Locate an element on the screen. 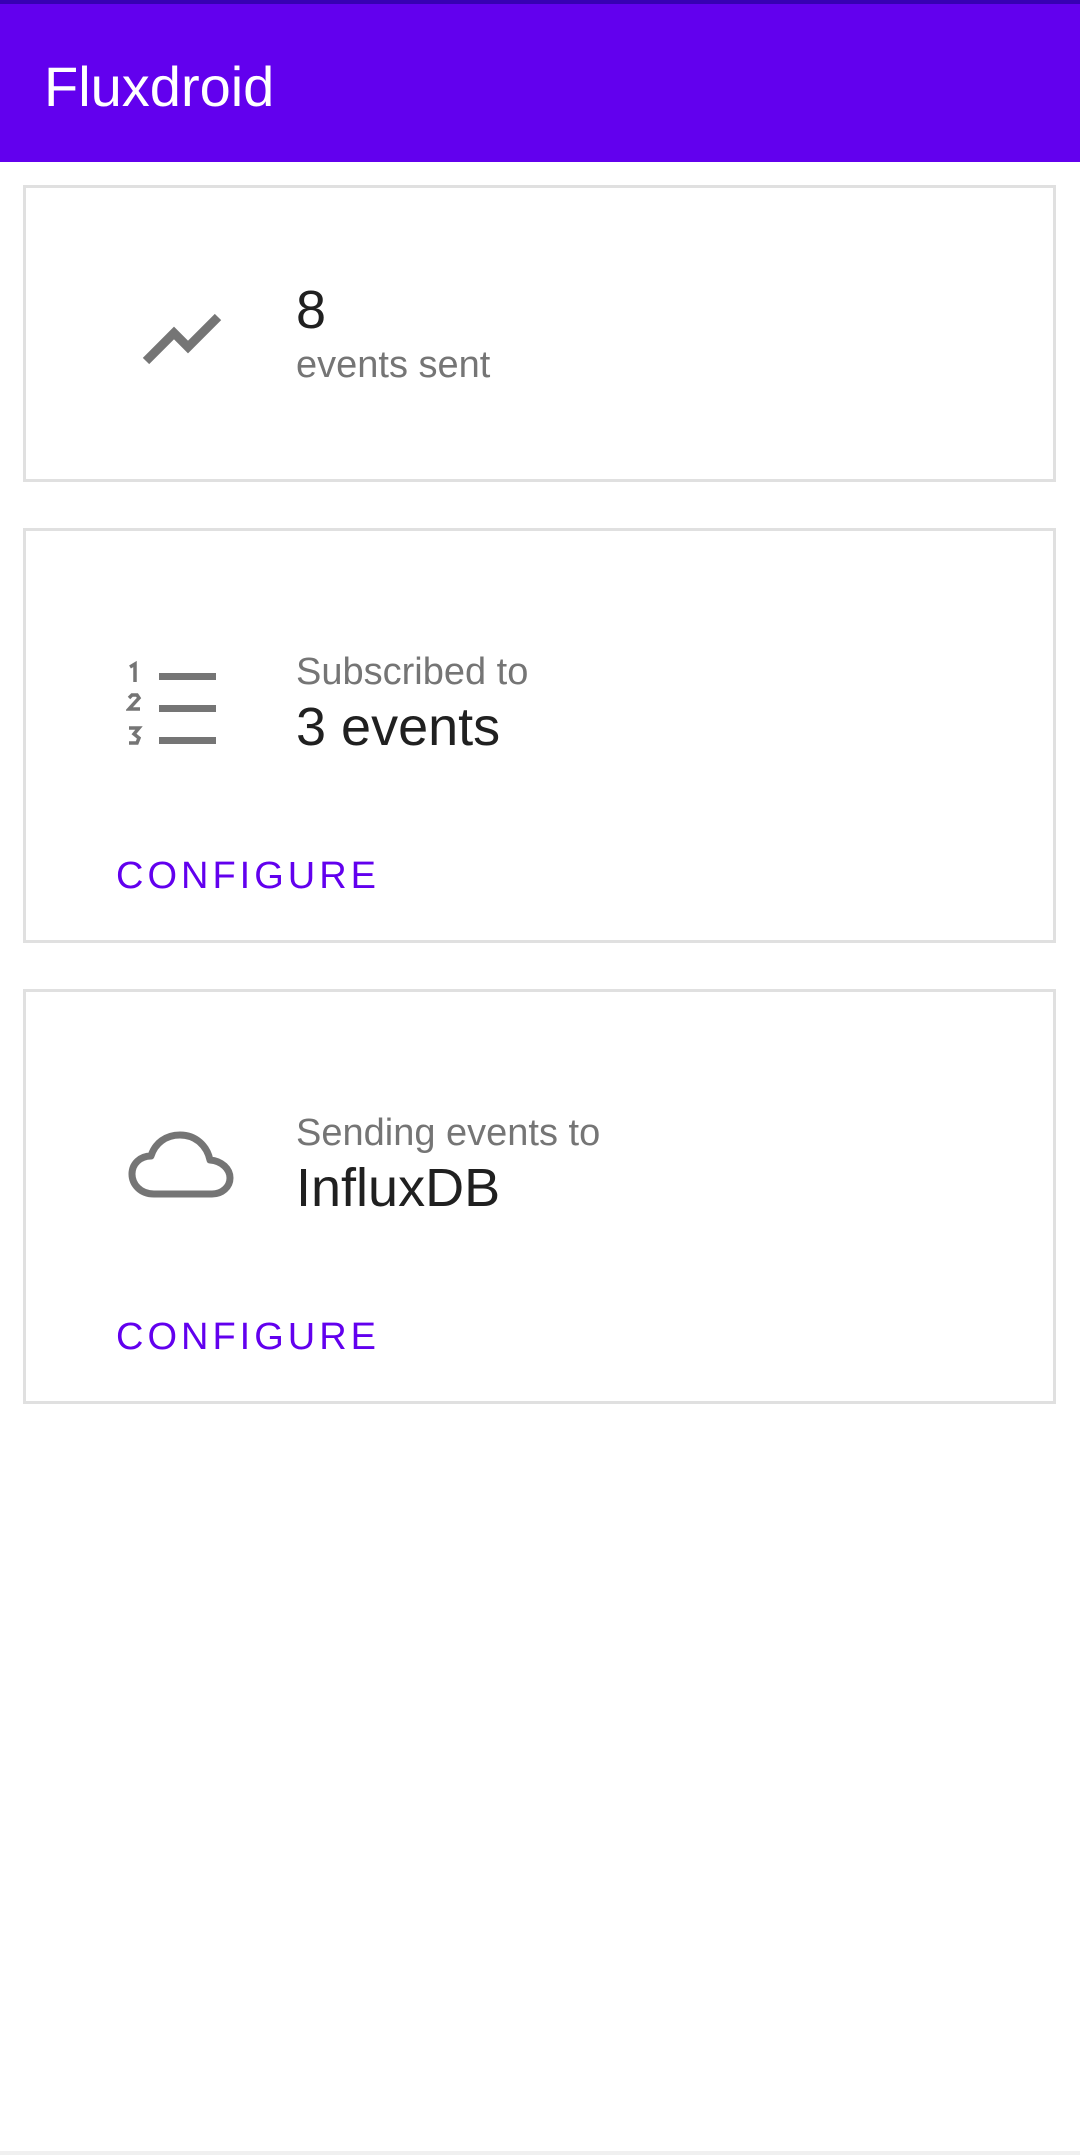 The height and width of the screenshot is (2155, 1080). configure-subscriptions-button: CONFIGURE is located at coordinates (248, 876).